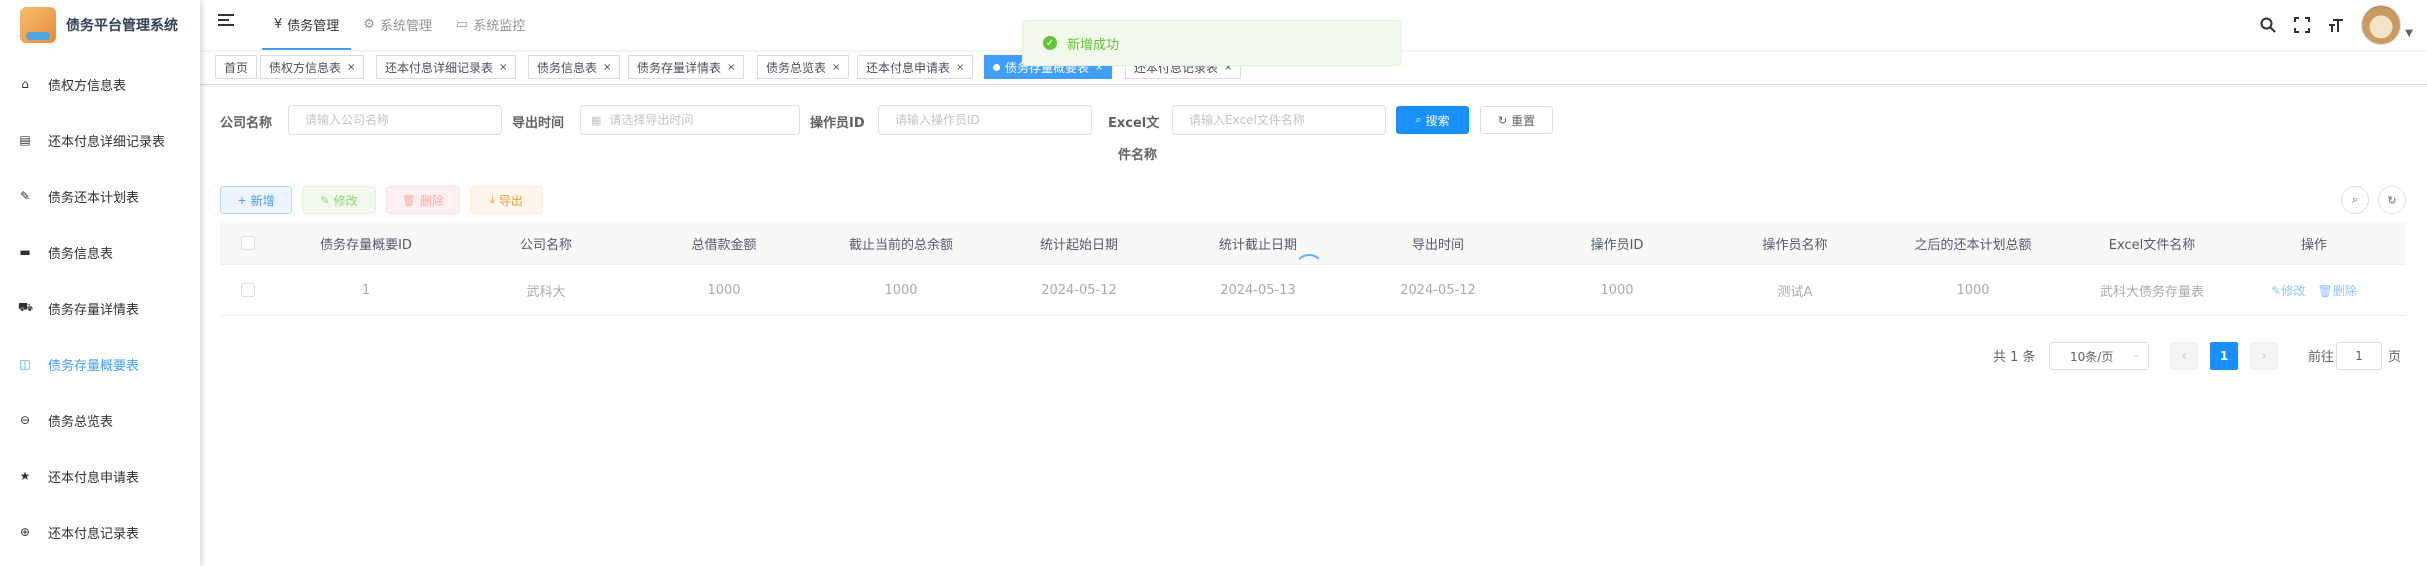 The image size is (2427, 566). Describe the element at coordinates (1138, 155) in the screenshot. I see `excel-name-label-line2: 件名称` at that location.